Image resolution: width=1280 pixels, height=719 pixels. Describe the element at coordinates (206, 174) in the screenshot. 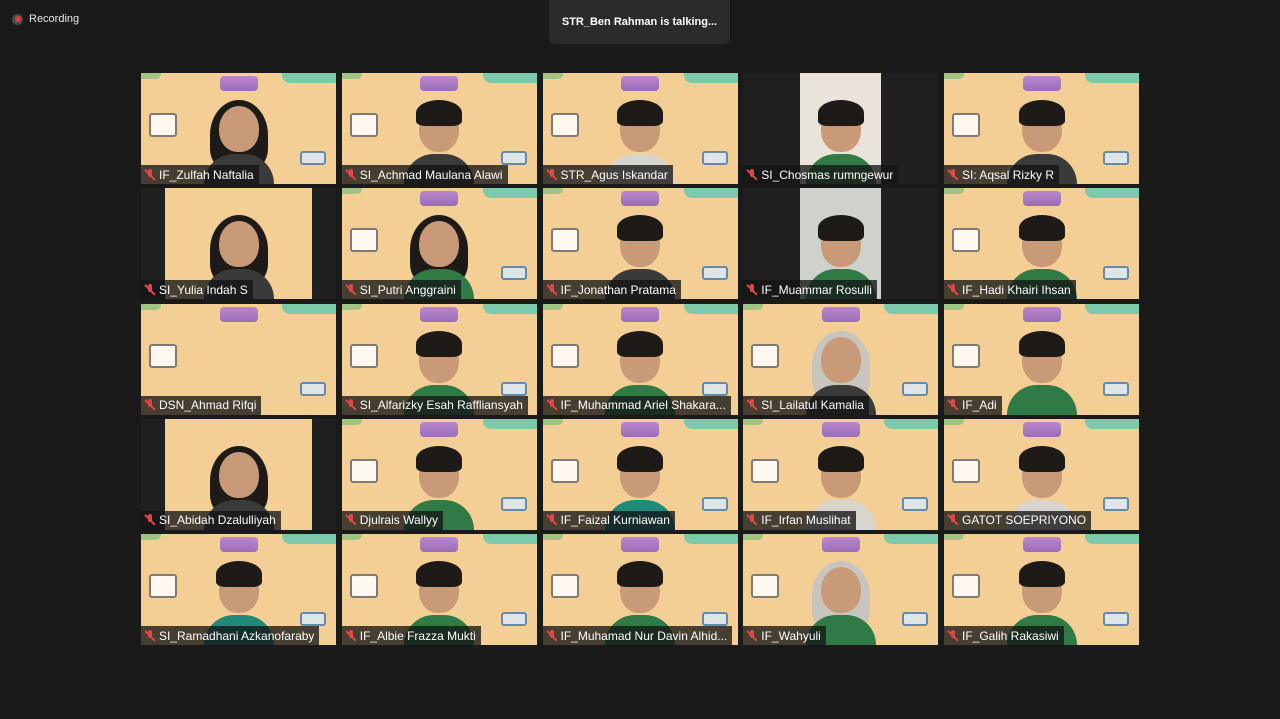

I see `participant-name: IF_Zulfah Naftalia` at that location.